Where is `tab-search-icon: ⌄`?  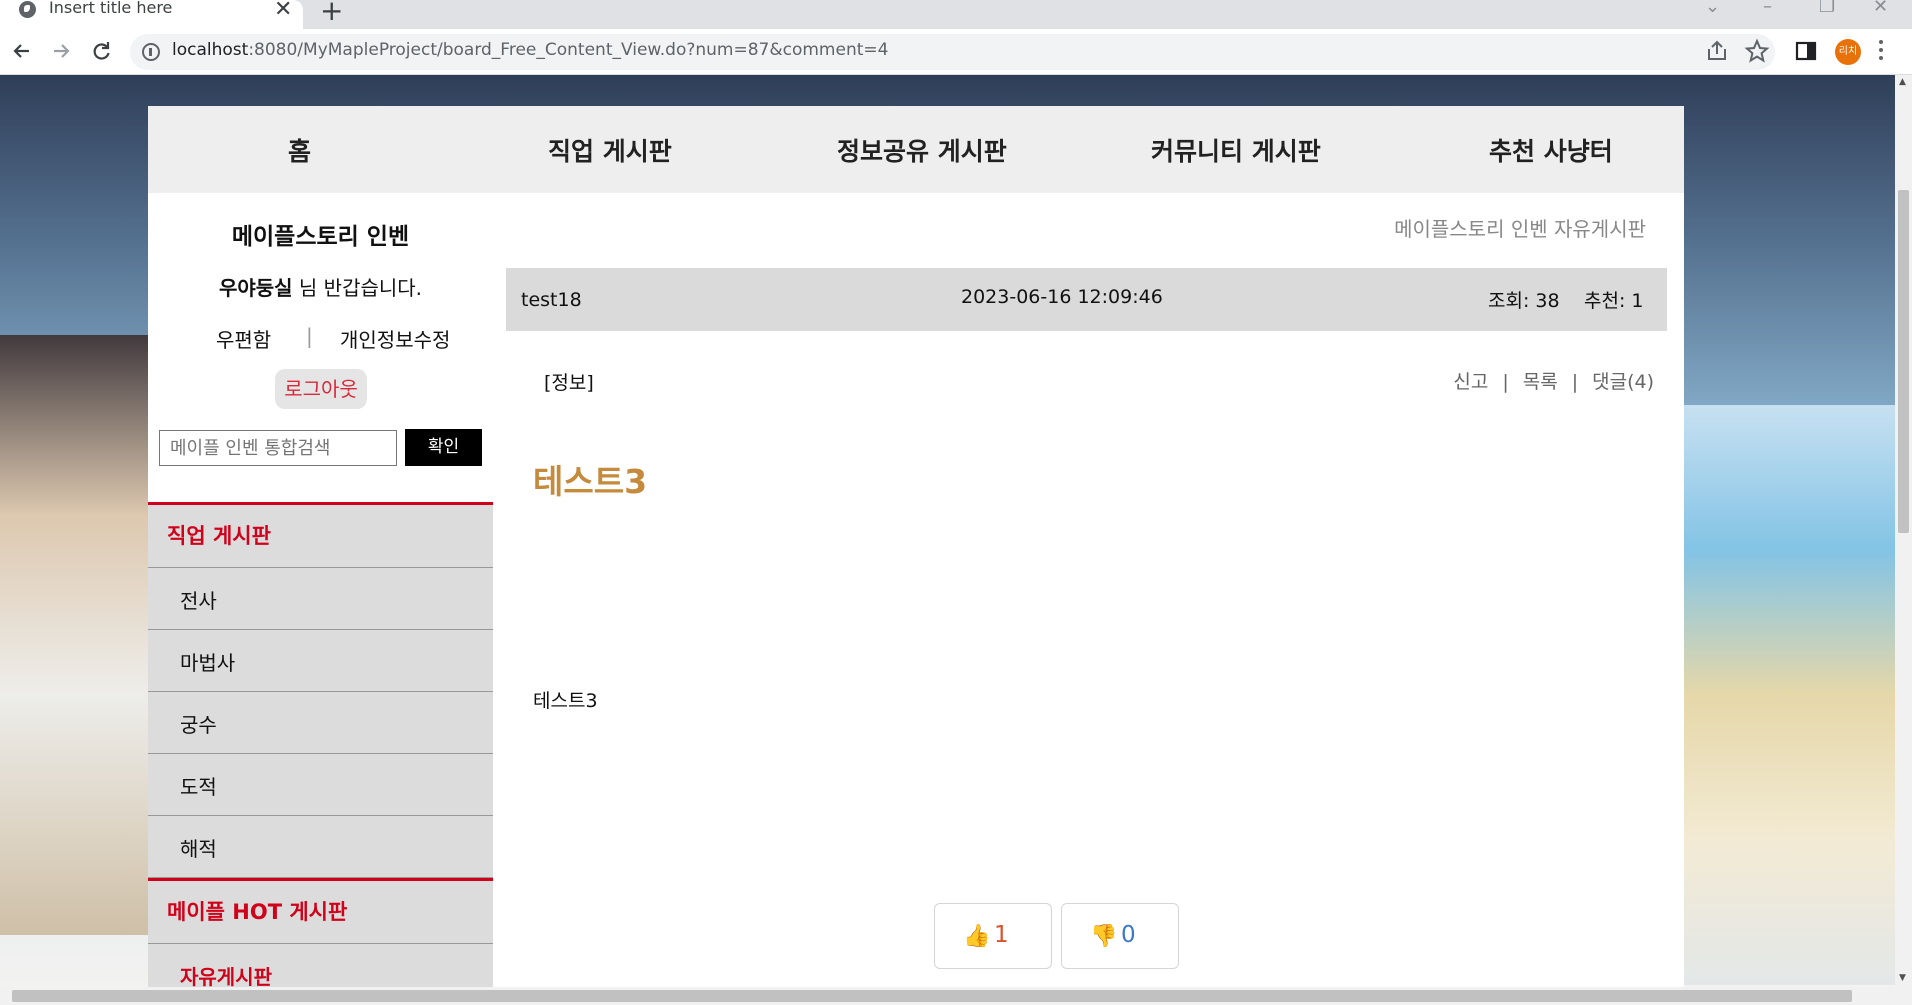 tab-search-icon: ⌄ is located at coordinates (1712, 8).